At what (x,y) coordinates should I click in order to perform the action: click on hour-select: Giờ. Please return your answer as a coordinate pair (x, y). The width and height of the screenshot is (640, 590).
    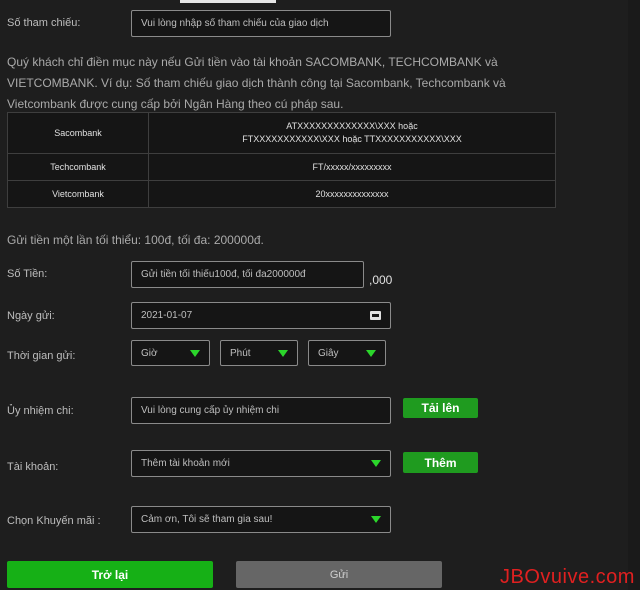
    Looking at the image, I should click on (170, 353).